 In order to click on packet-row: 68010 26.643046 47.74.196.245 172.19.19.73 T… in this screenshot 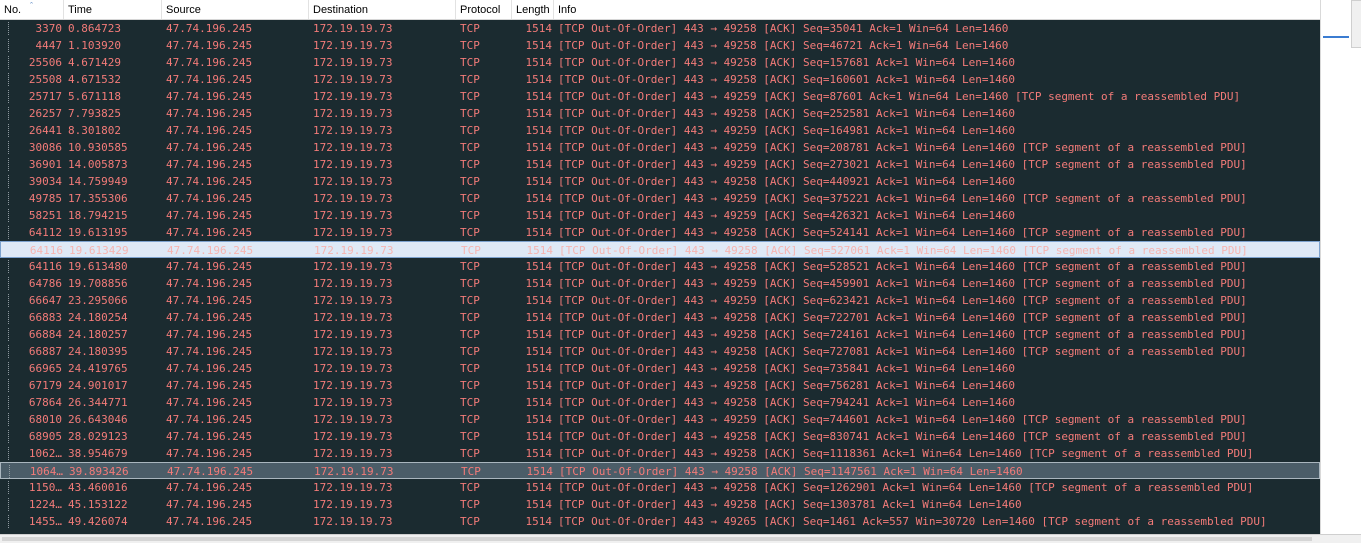, I will do `click(660, 419)`.